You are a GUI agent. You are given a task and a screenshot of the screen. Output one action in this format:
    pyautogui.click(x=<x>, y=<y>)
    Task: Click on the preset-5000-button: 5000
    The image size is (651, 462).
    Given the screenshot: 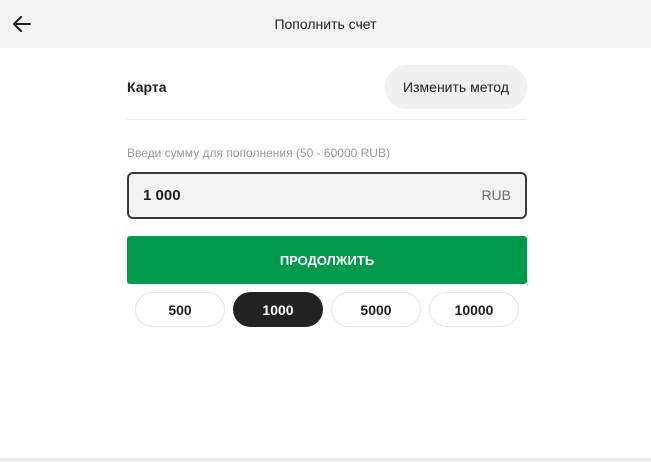 What is the action you would take?
    pyautogui.click(x=376, y=309)
    